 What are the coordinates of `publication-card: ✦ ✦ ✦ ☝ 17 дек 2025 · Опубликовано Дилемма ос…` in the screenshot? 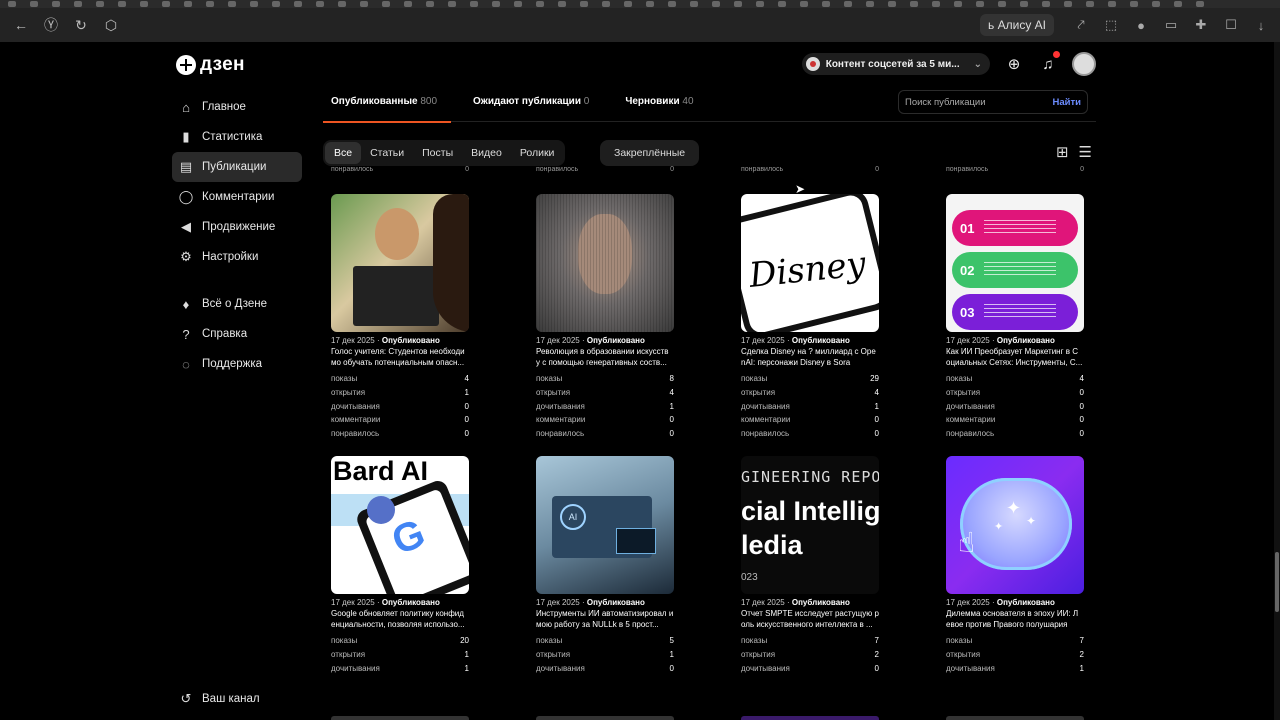 It's located at (1015, 567).